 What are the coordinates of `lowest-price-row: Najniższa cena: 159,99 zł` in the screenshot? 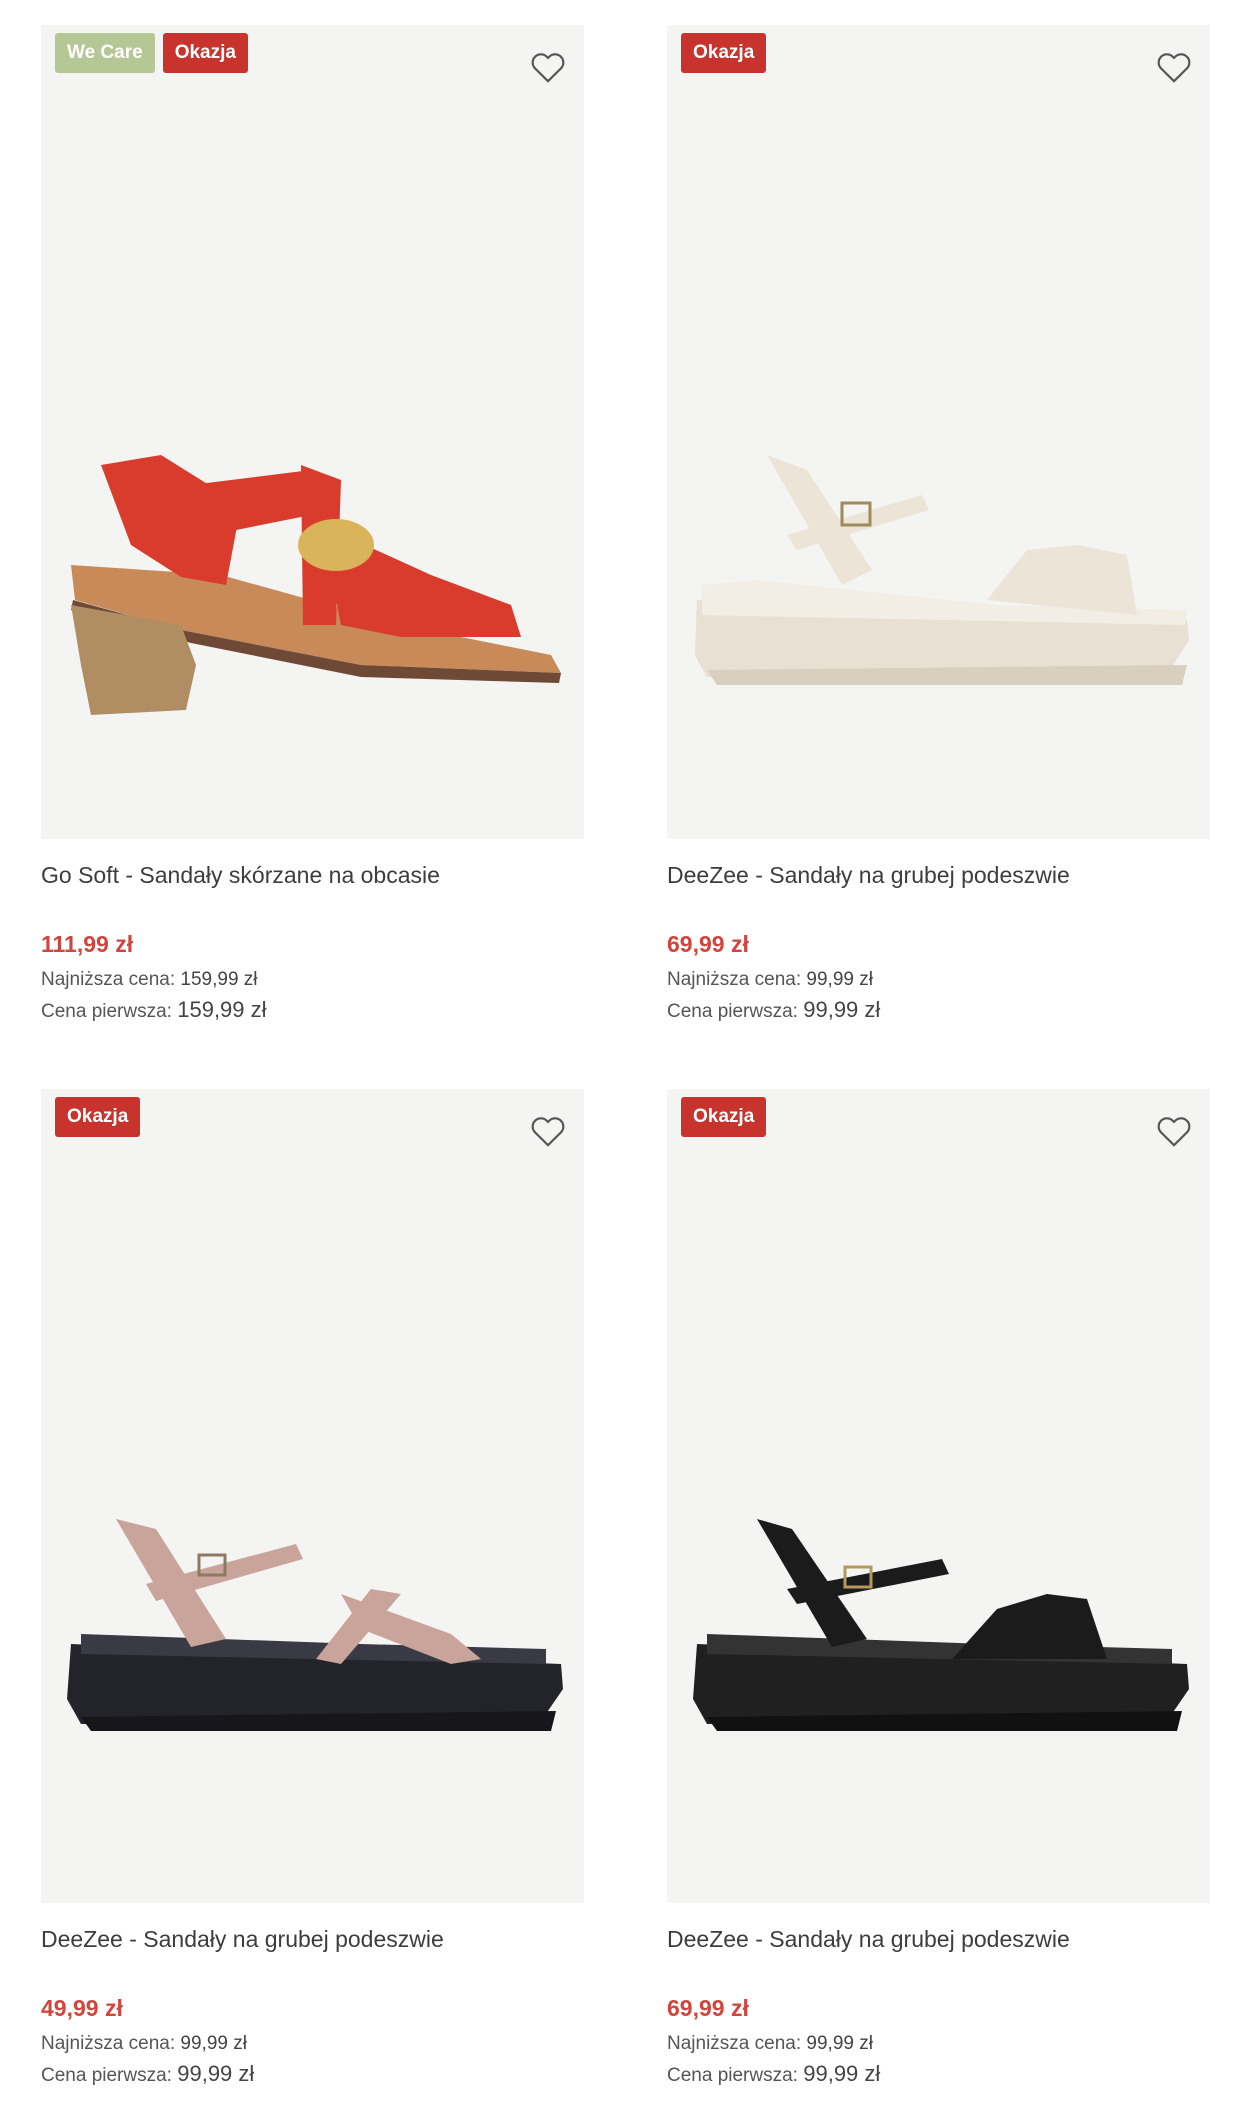 It's located at (312, 980).